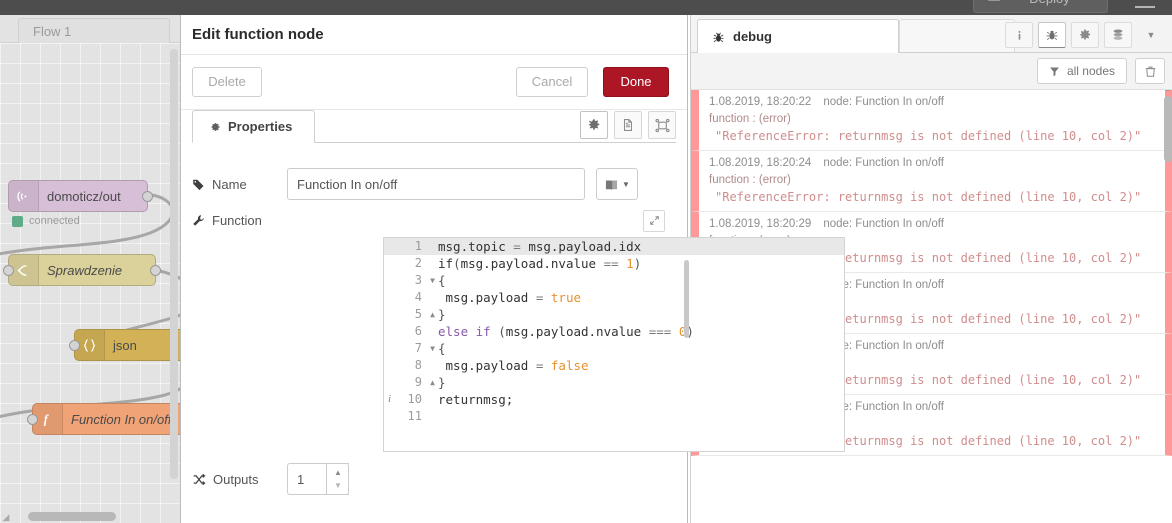  Describe the element at coordinates (614, 416) in the screenshot. I see `code-line: 11` at that location.